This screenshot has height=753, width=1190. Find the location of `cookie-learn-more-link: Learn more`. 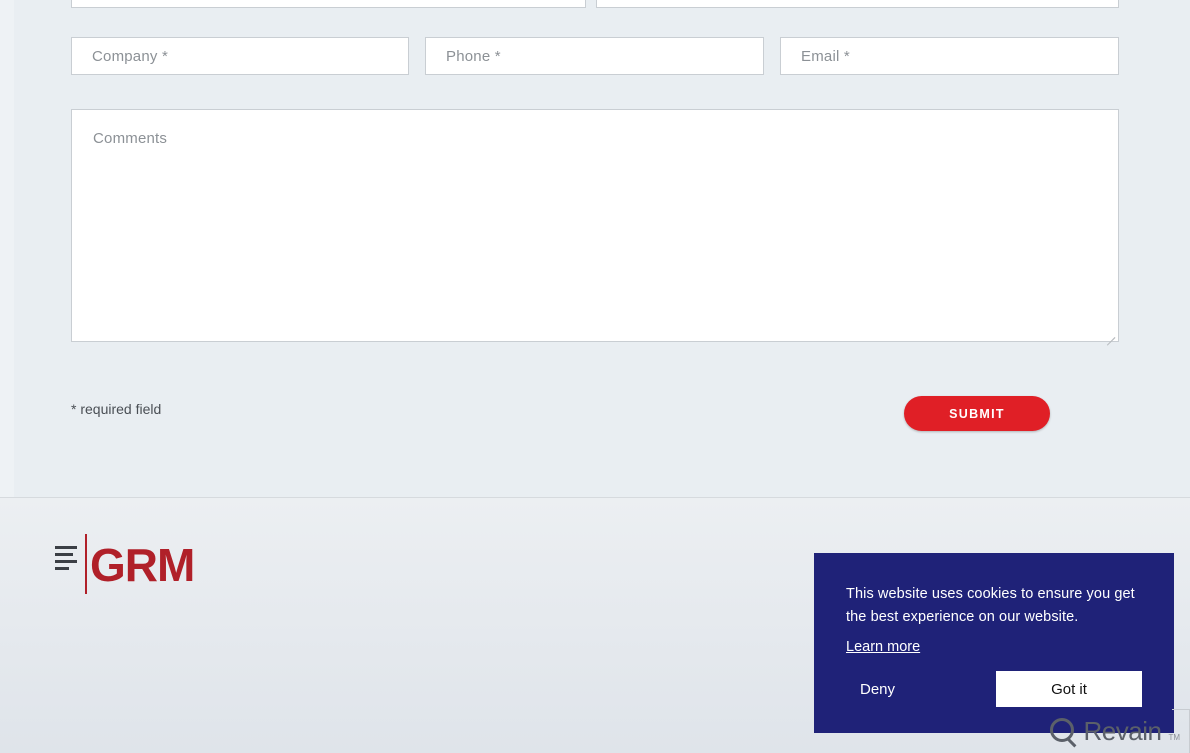

cookie-learn-more-link: Learn more is located at coordinates (883, 647).